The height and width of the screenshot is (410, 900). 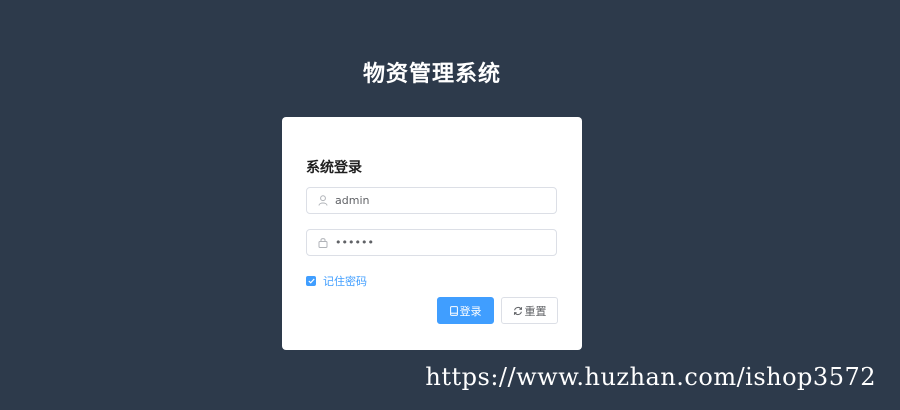 I want to click on lock-icon, so click(x=323, y=242).